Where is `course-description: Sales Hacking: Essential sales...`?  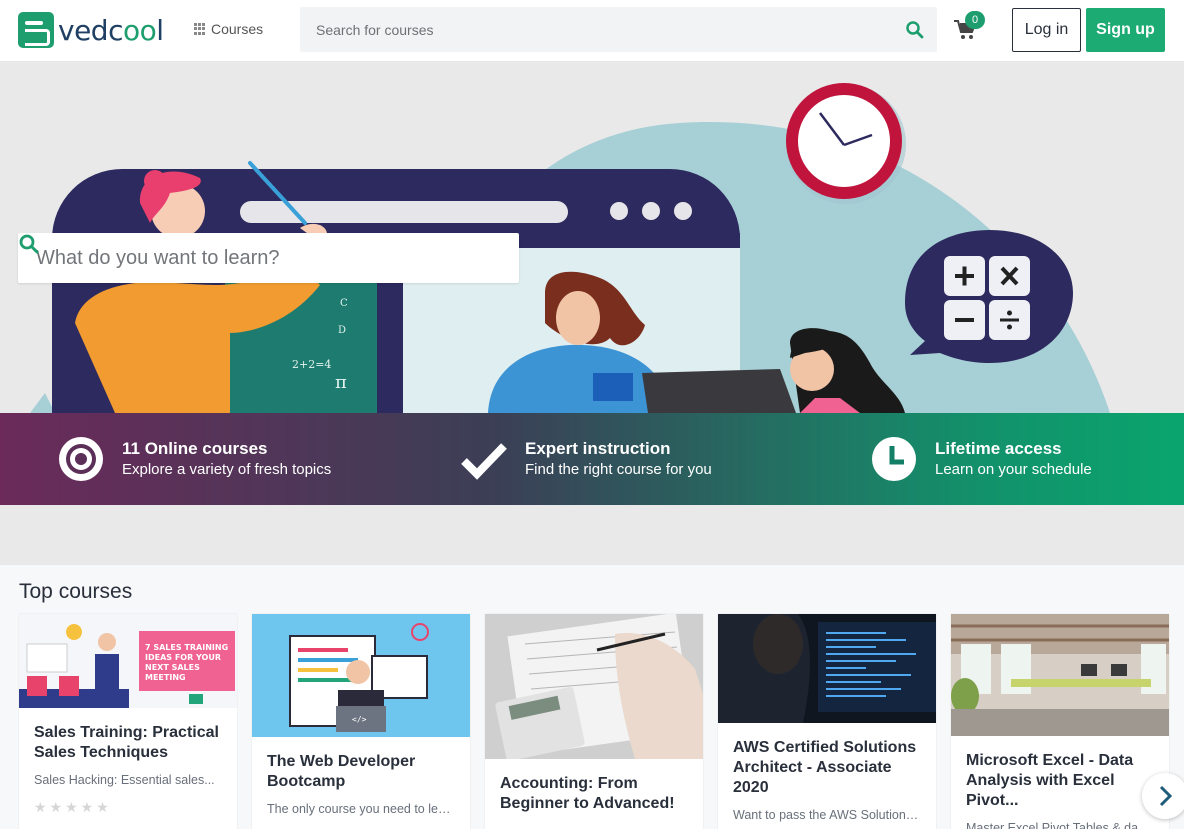 course-description: Sales Hacking: Essential sales... is located at coordinates (124, 780).